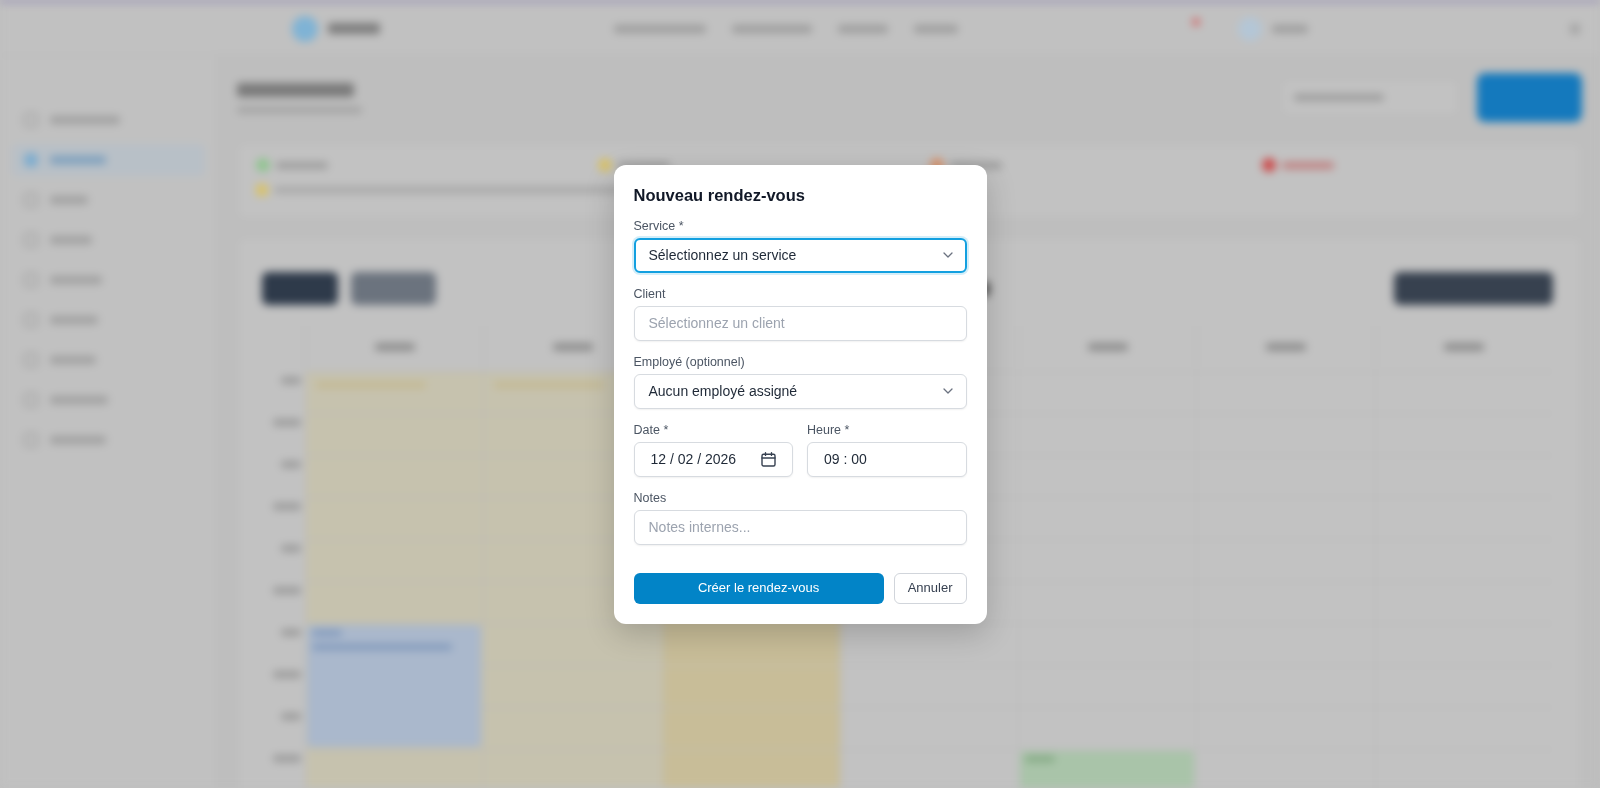 This screenshot has height=788, width=1600. What do you see at coordinates (650, 294) in the screenshot?
I see `field-label: Client` at bounding box center [650, 294].